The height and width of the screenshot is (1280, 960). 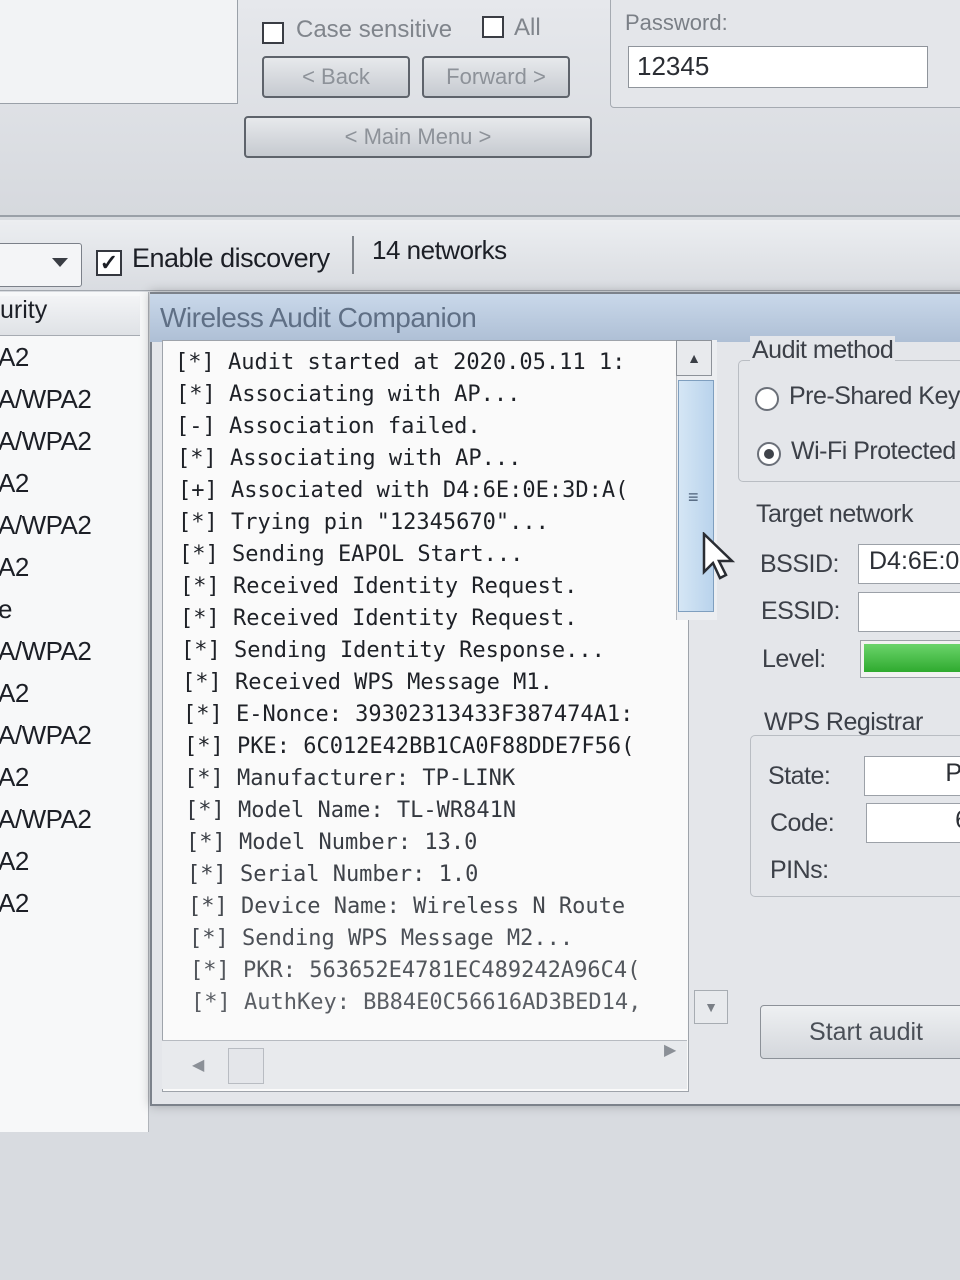 What do you see at coordinates (834, 514) in the screenshot?
I see `target-network-title: Target network` at bounding box center [834, 514].